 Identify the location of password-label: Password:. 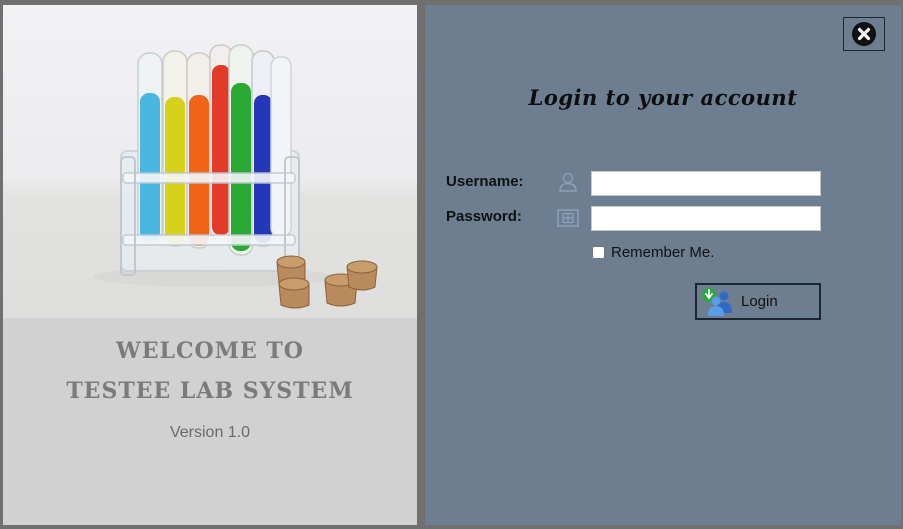
(484, 216).